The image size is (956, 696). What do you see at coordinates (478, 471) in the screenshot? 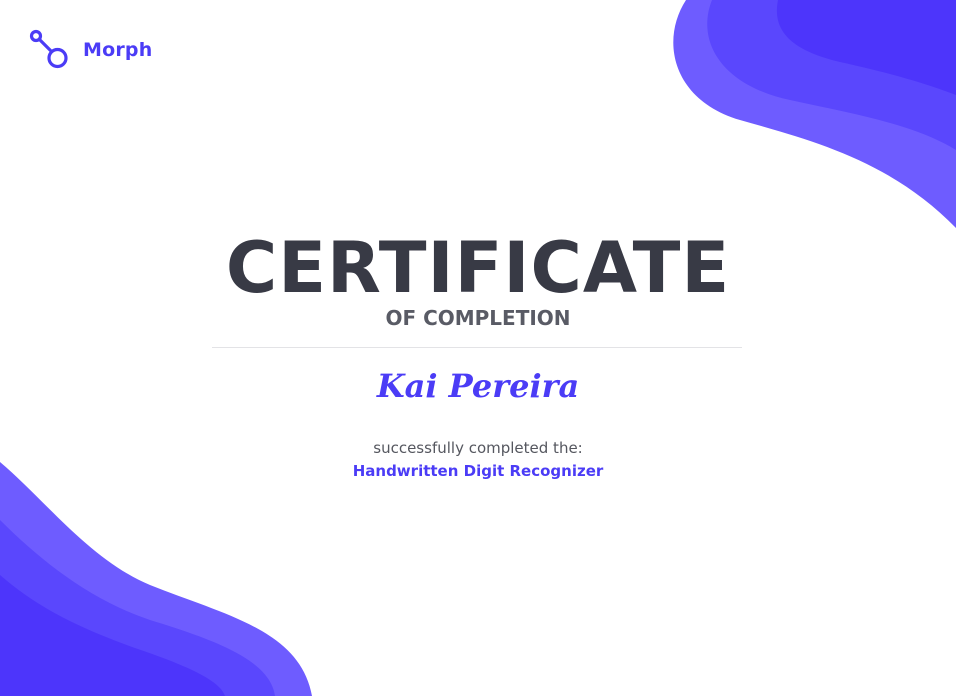
I see `course-name: Handwritten Digit Recognizer` at bounding box center [478, 471].